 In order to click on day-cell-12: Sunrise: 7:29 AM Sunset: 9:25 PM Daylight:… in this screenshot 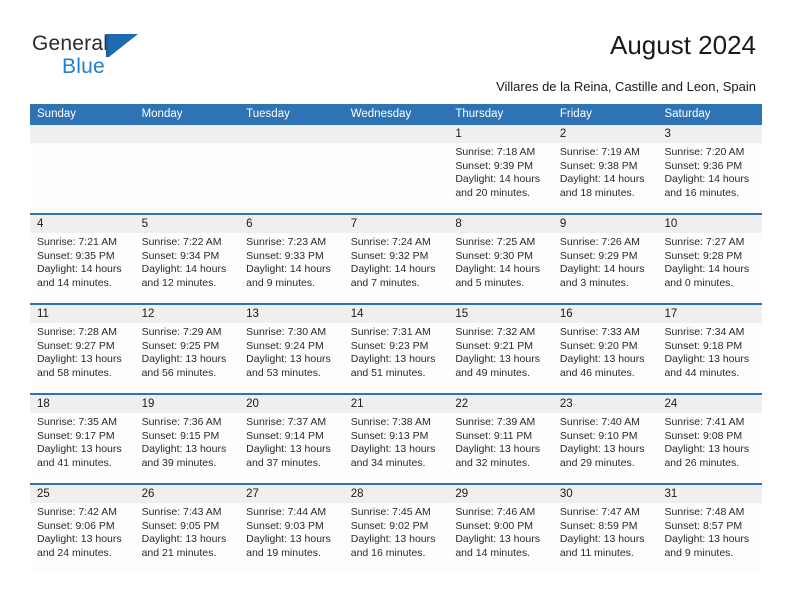, I will do `click(187, 358)`.